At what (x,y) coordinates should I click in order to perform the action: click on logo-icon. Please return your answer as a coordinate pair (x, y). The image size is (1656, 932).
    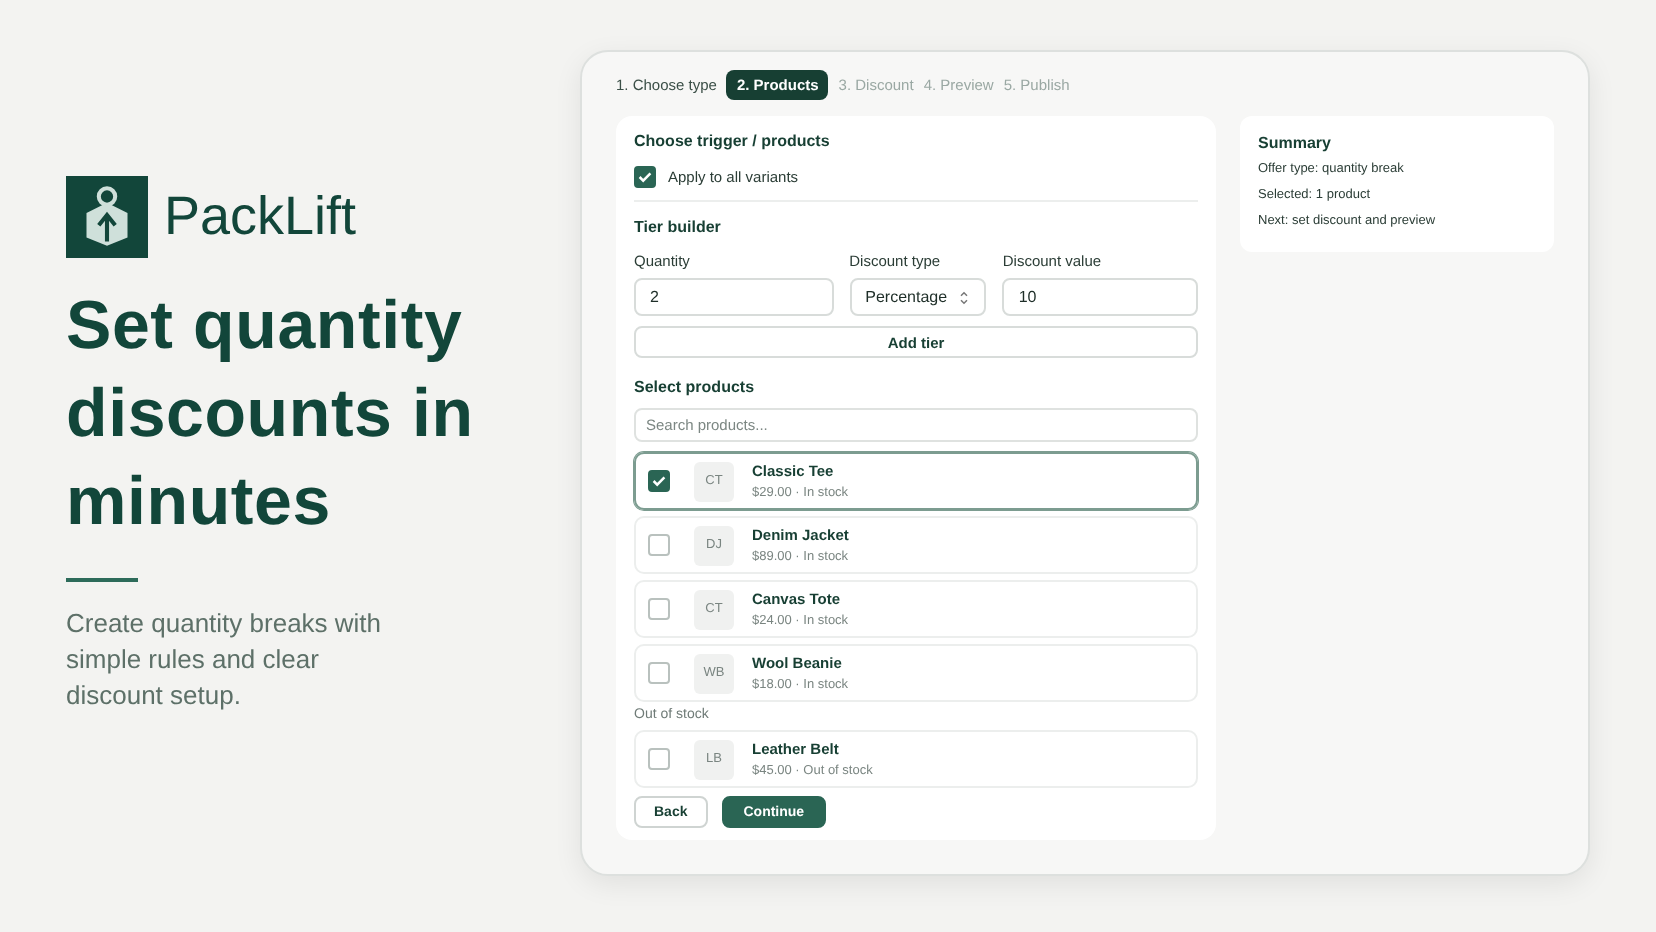
    Looking at the image, I should click on (107, 217).